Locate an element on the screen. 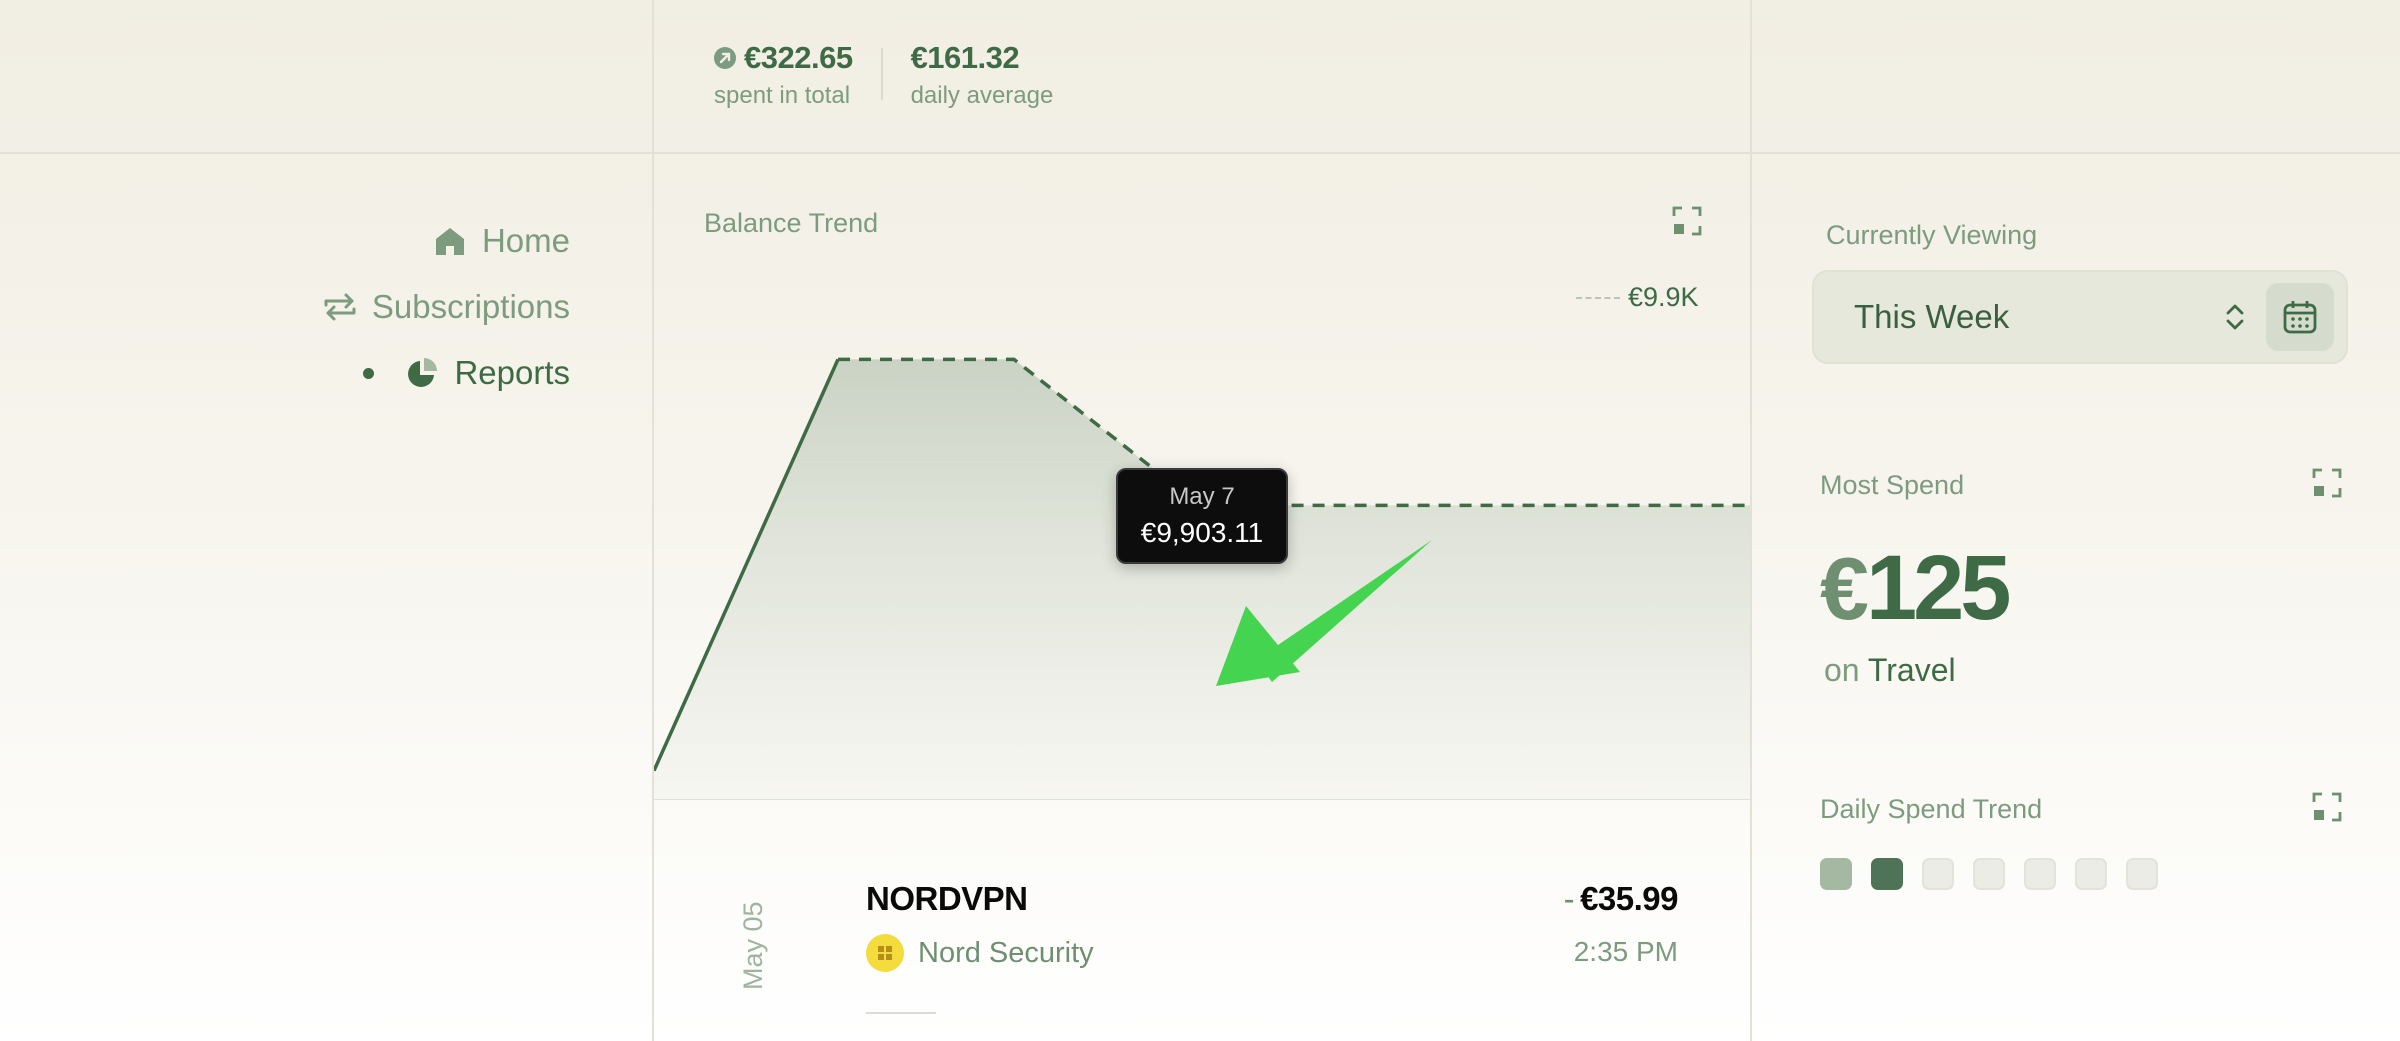 This screenshot has width=2400, height=1041. balance-trend-title: Balance Trend is located at coordinates (791, 223).